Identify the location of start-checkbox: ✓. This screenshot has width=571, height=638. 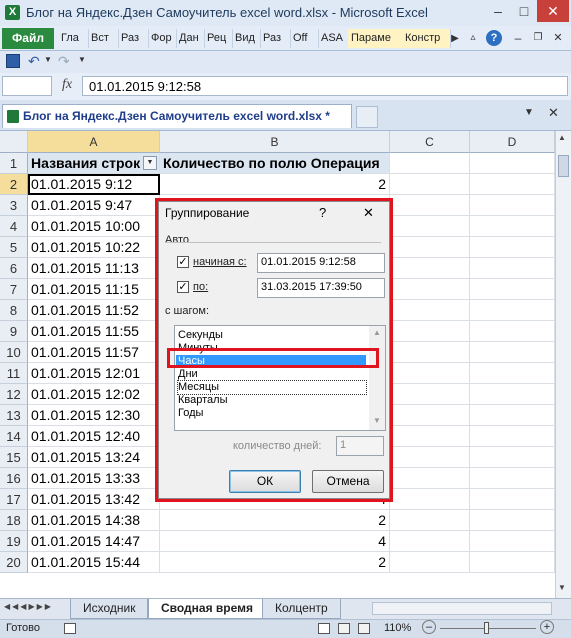
(183, 262).